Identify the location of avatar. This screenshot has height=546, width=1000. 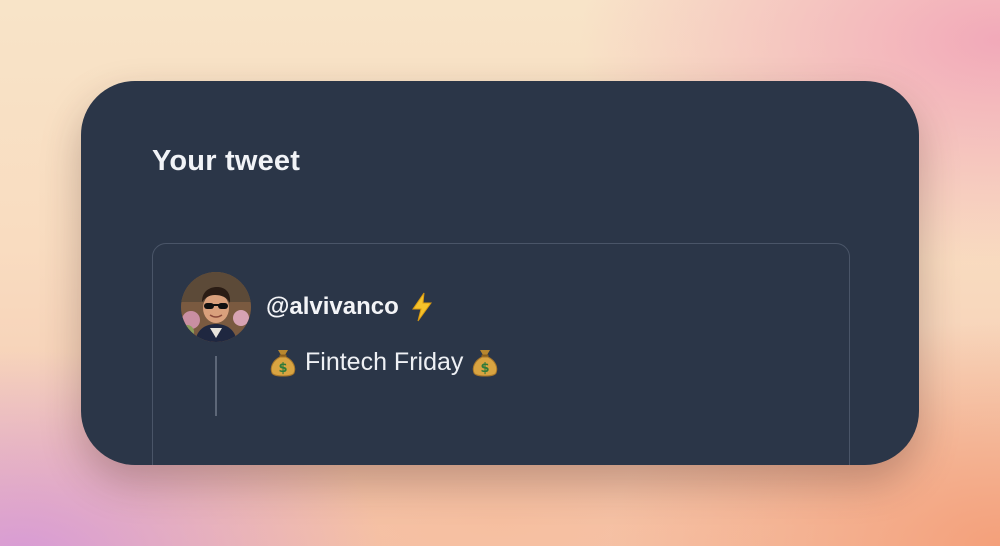
(216, 307).